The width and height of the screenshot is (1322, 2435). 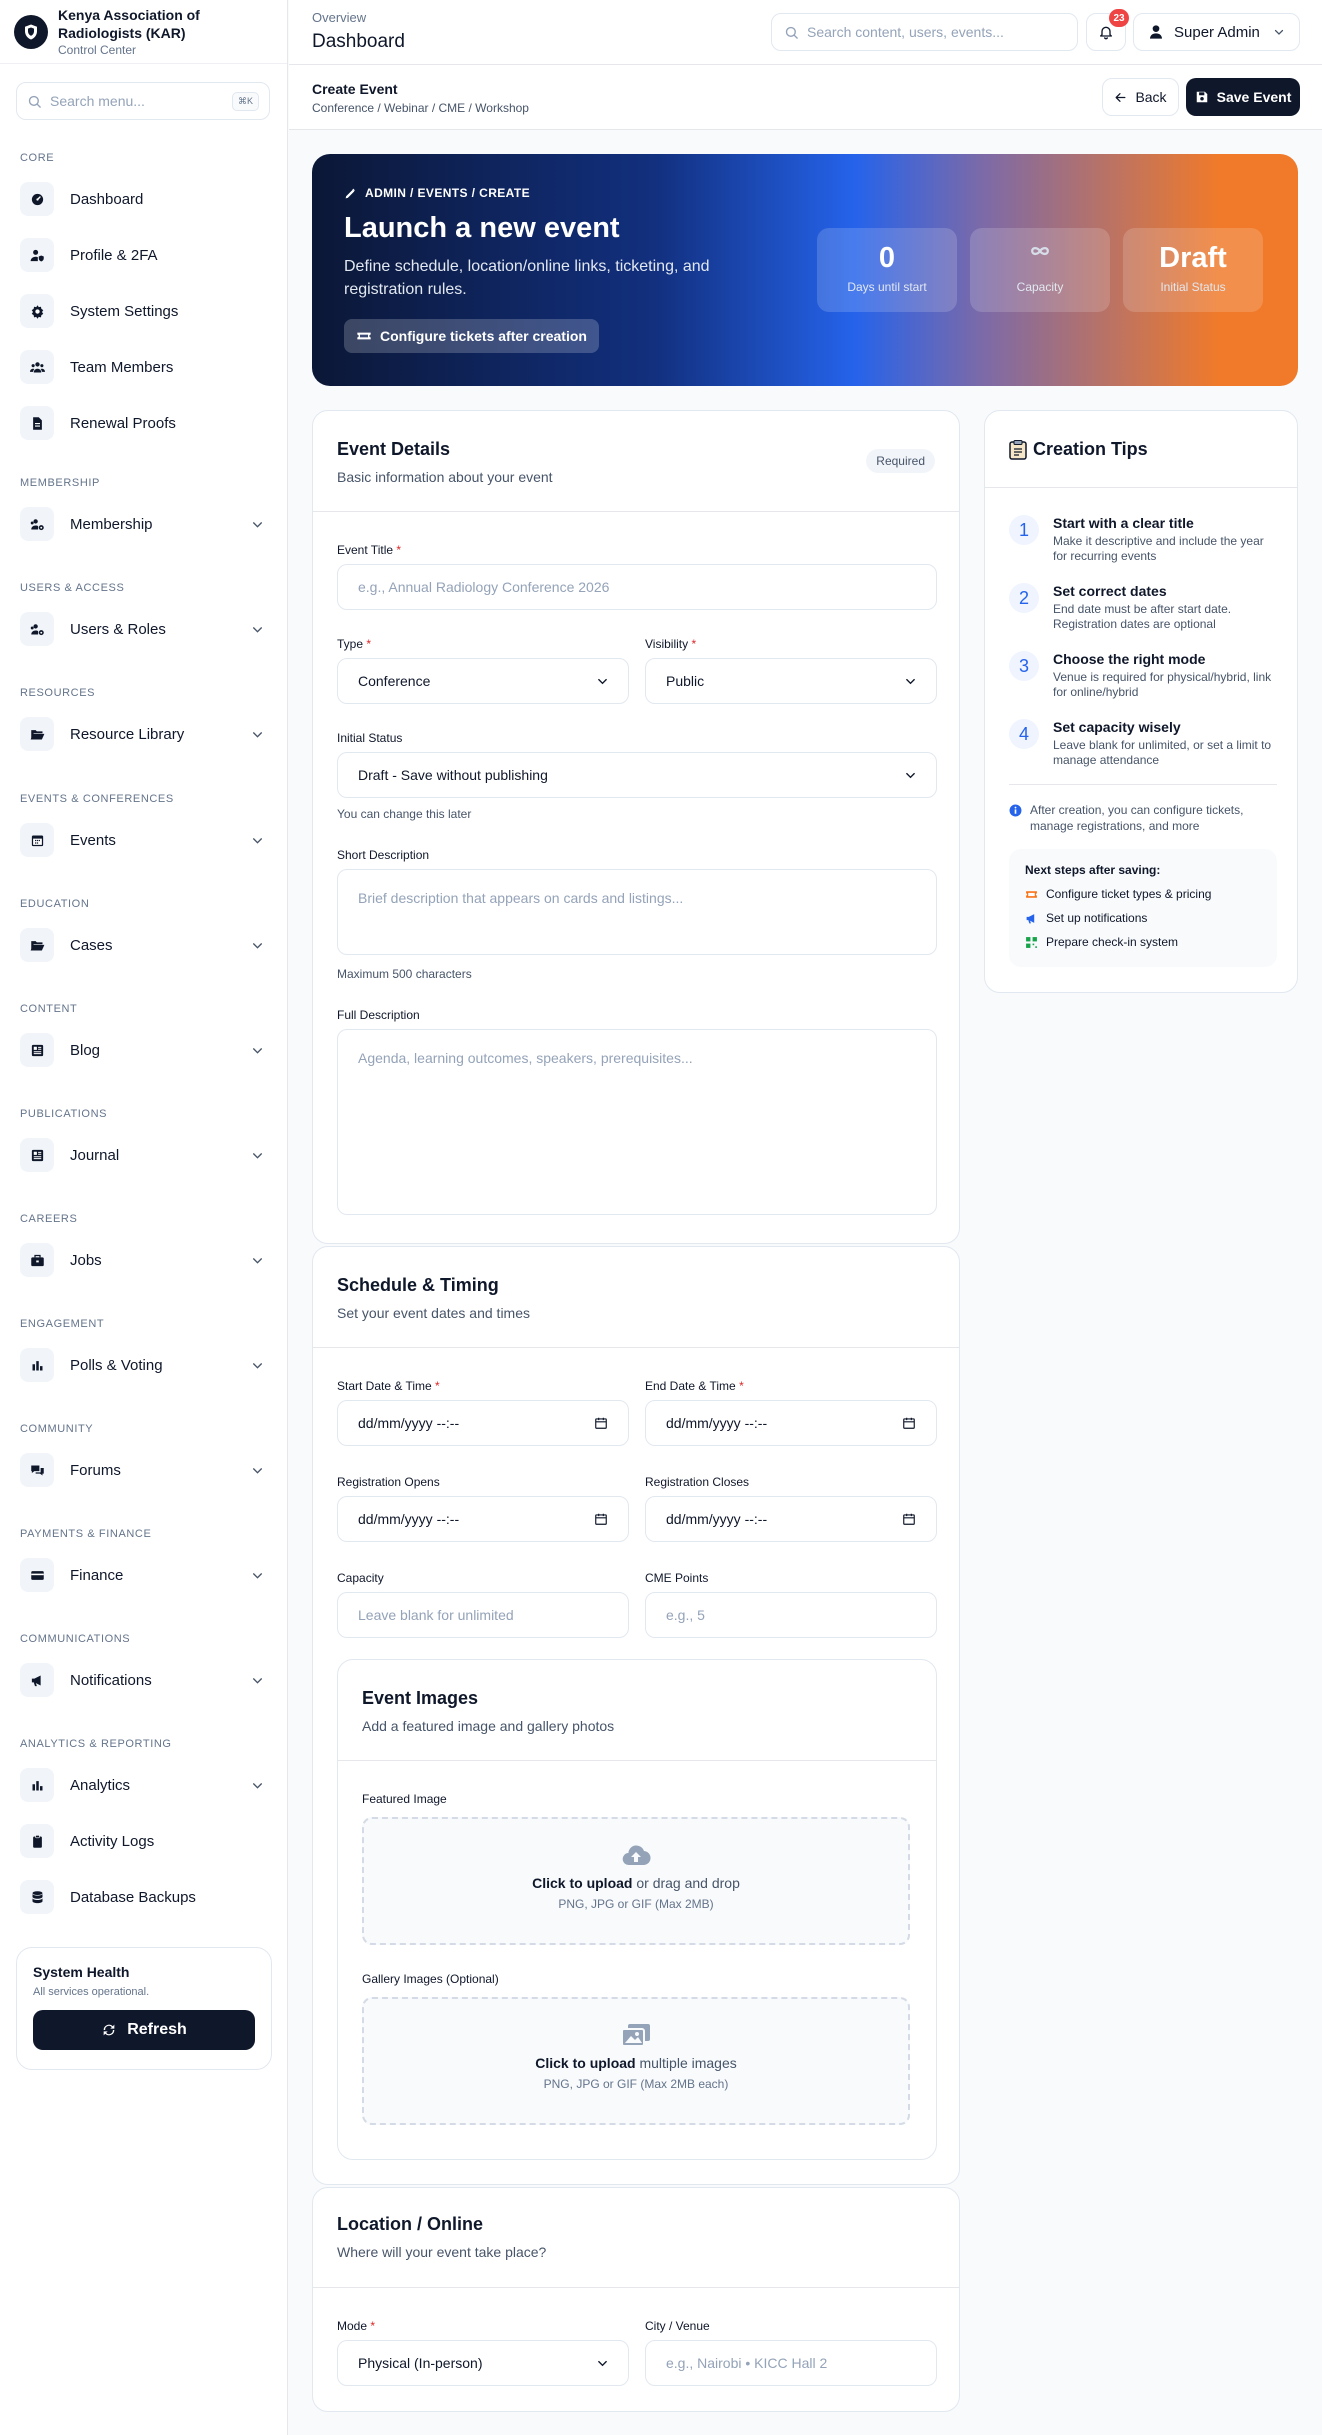 What do you see at coordinates (483, 681) in the screenshot?
I see `type-select: Conference` at bounding box center [483, 681].